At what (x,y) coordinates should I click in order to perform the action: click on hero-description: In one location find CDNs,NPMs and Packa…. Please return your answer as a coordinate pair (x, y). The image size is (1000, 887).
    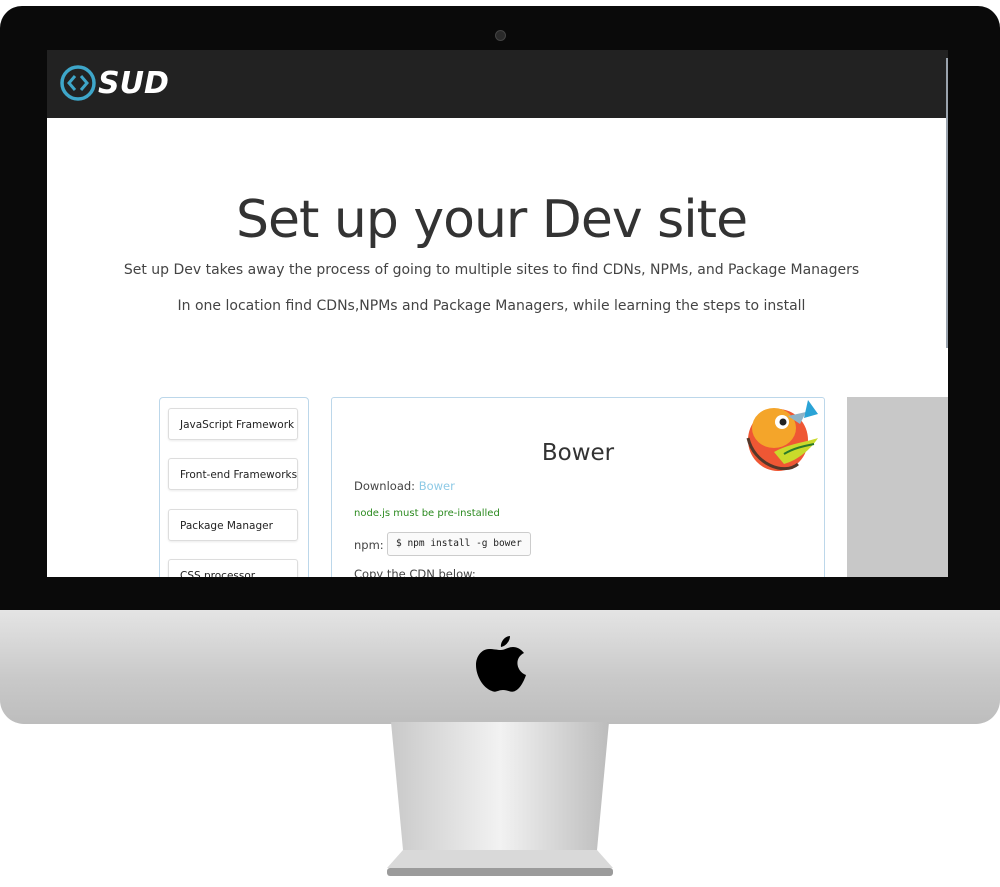
    Looking at the image, I should click on (491, 306).